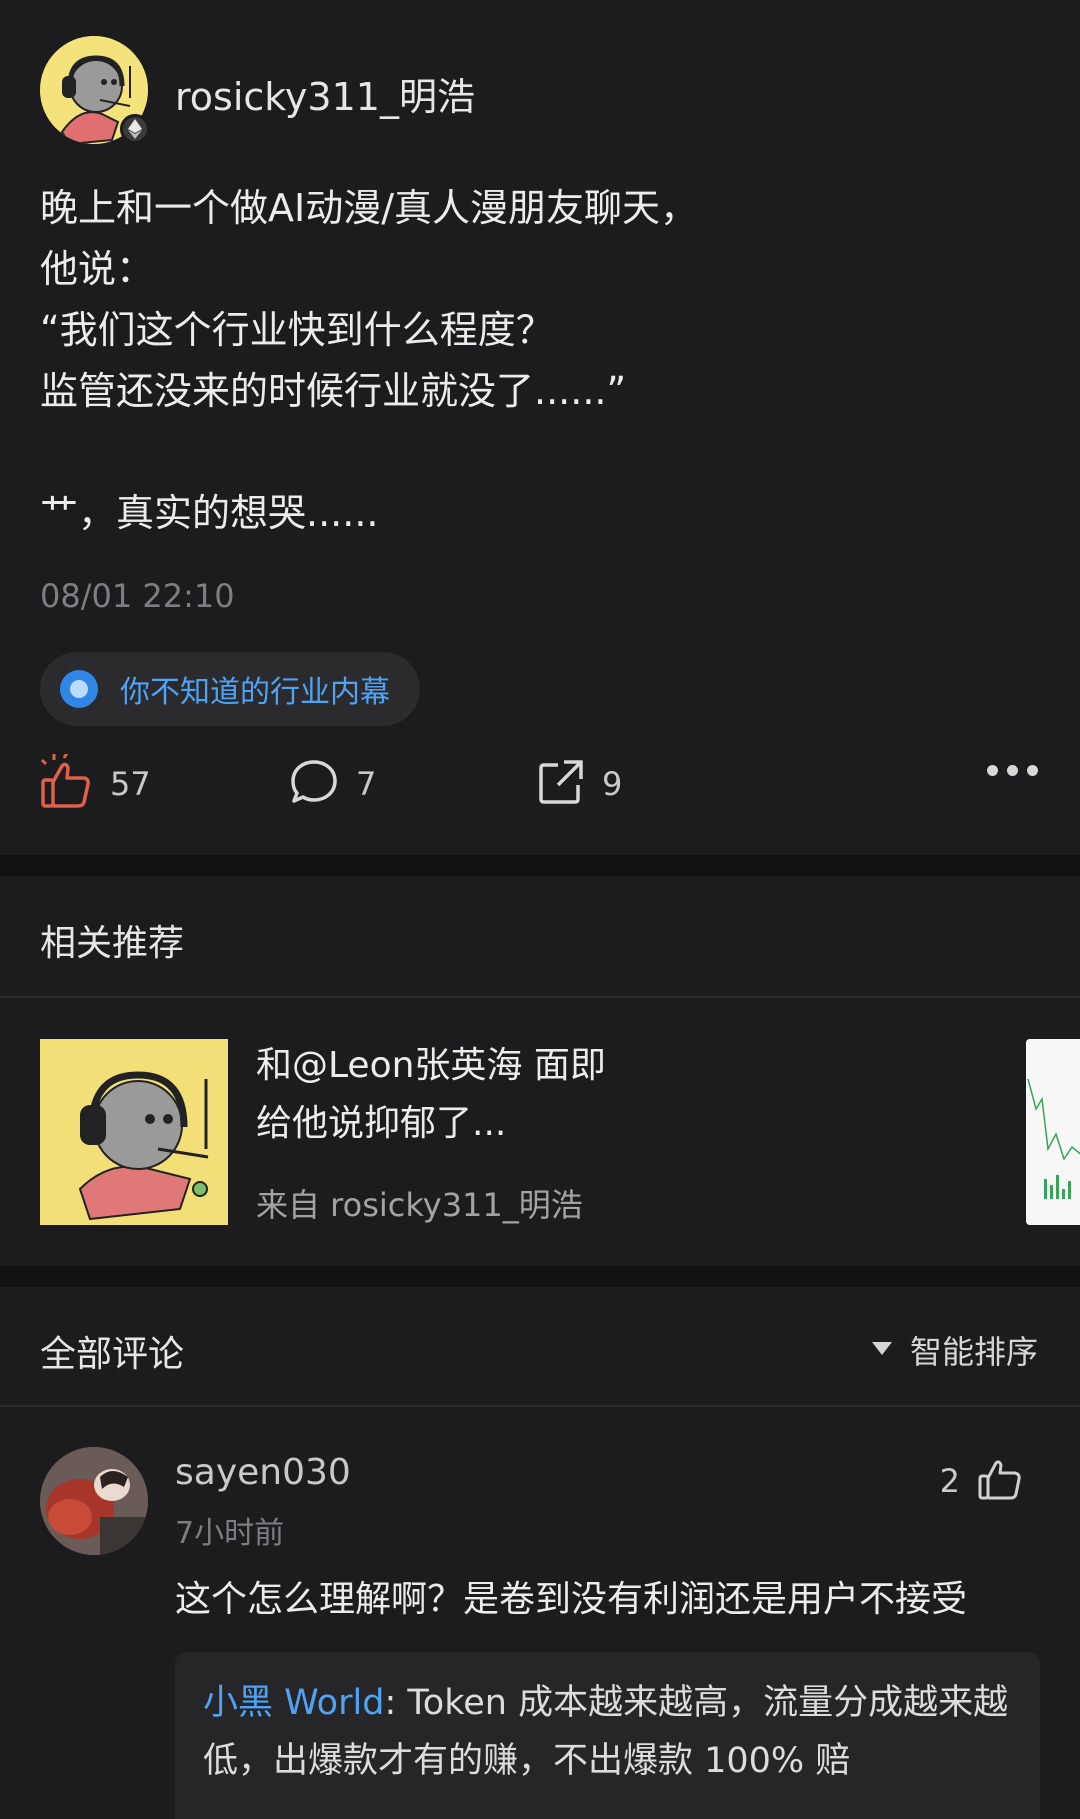  Describe the element at coordinates (263, 1472) in the screenshot. I see `commenter-name: sayen030` at that location.